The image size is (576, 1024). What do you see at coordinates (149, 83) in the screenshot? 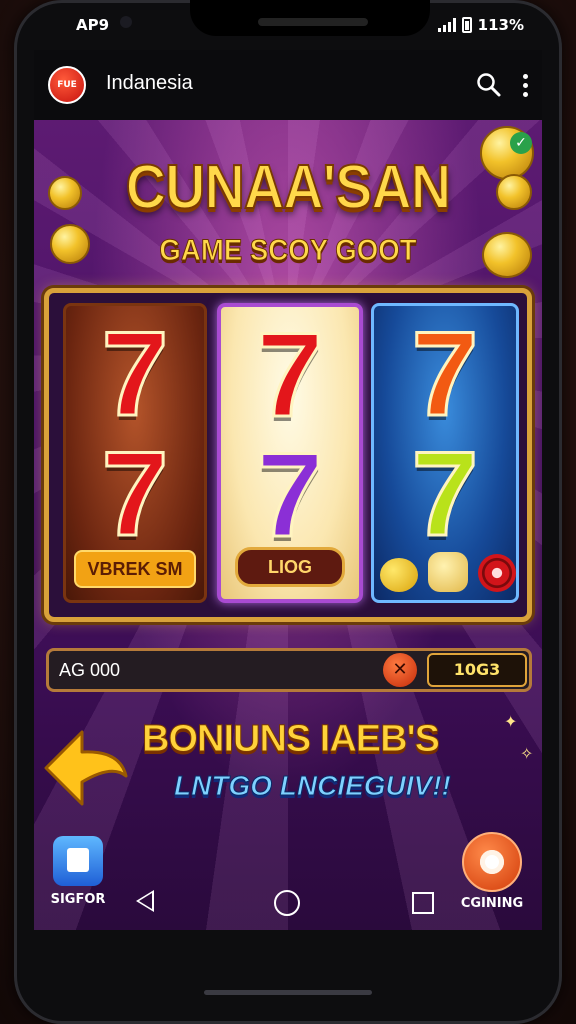
I see `app-title: Indanesia` at bounding box center [149, 83].